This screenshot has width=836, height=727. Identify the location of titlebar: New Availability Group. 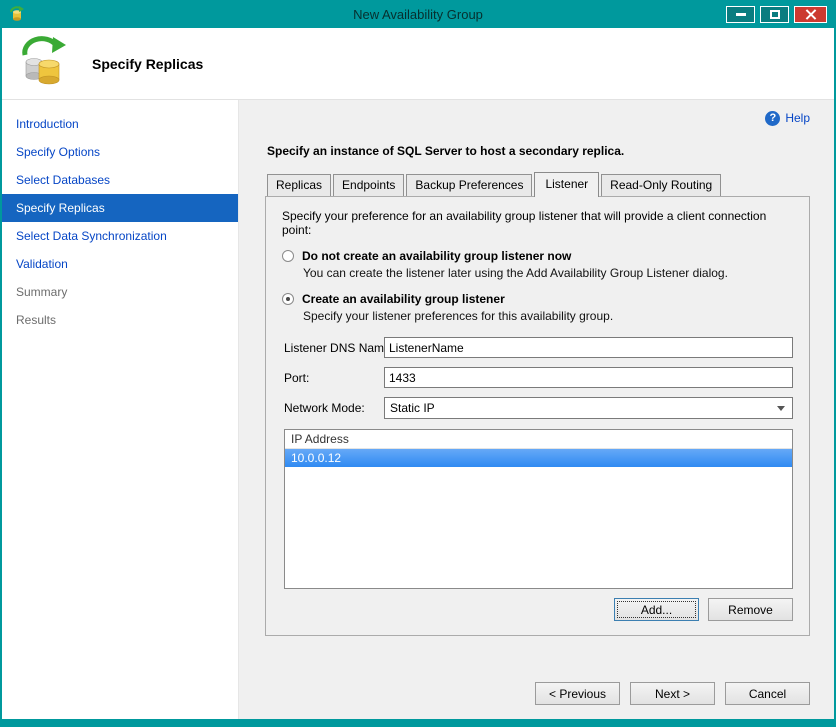
(418, 14).